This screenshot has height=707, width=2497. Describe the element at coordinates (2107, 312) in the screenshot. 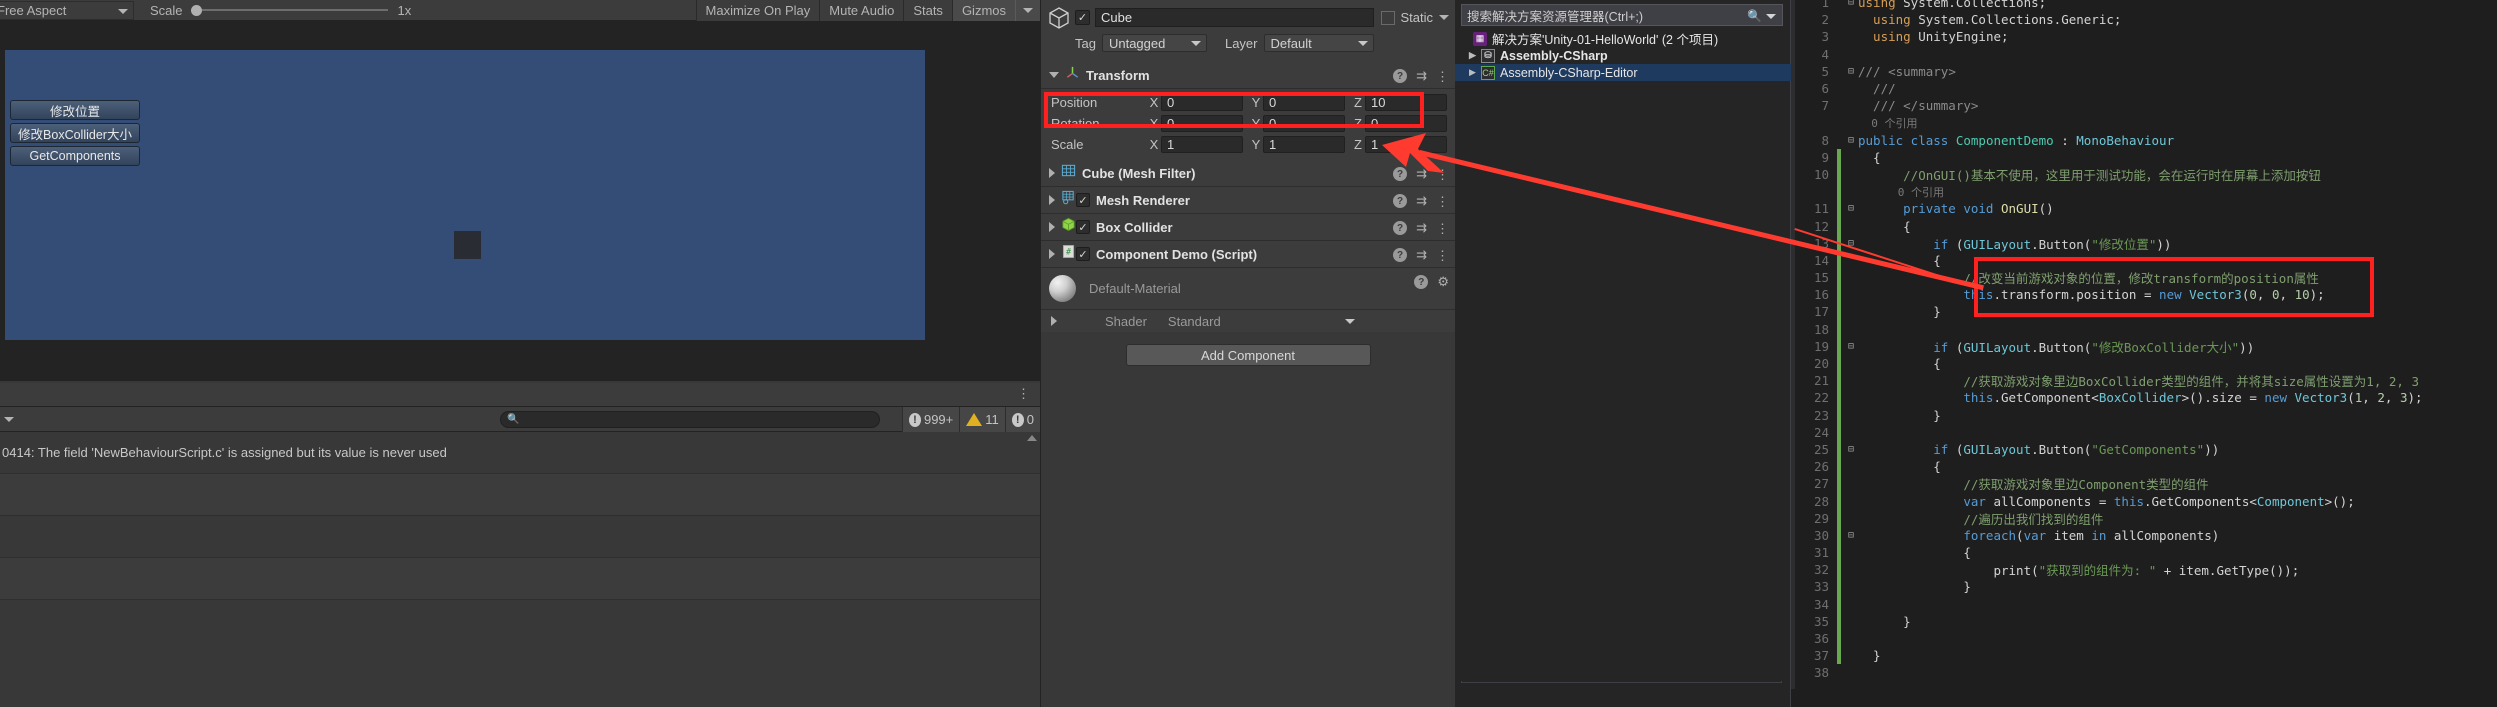

I see `code-line: 17 }` at that location.